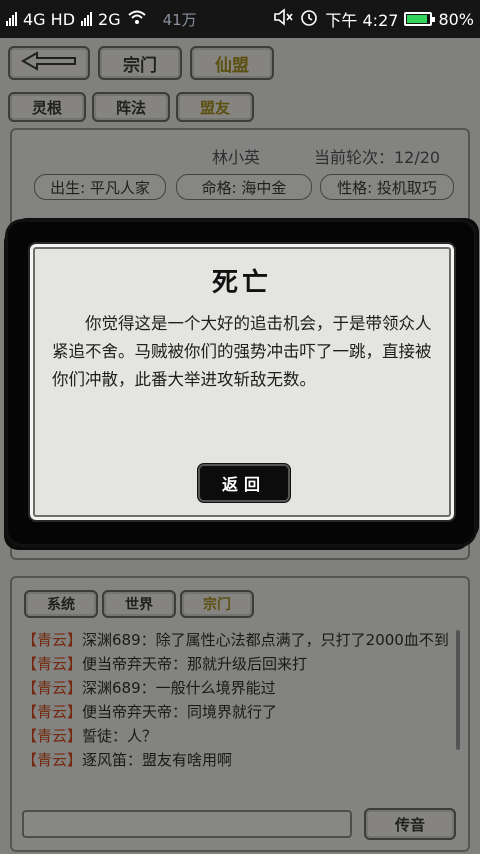  I want to click on tab-sect: 宗门, so click(140, 63).